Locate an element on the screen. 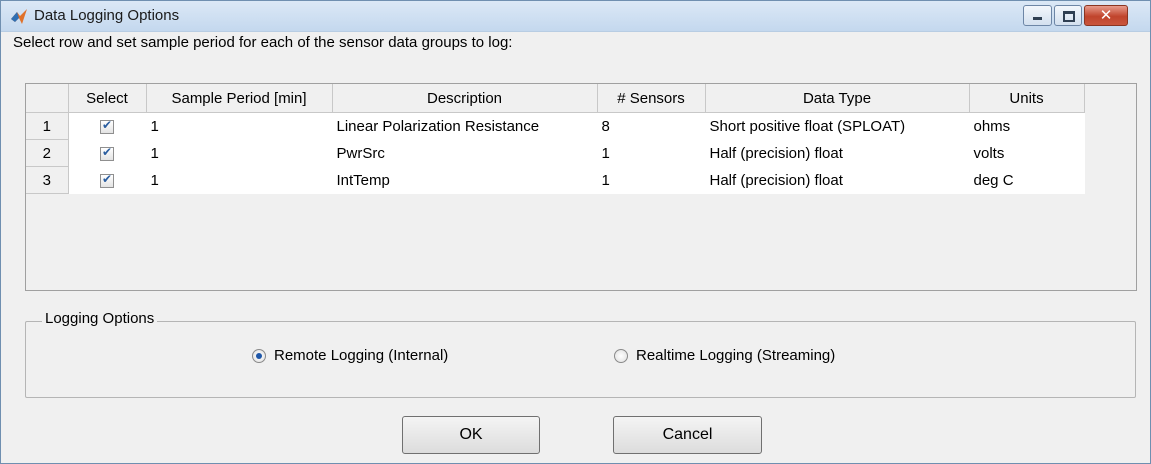 The width and height of the screenshot is (1151, 464). remote-logging-radio is located at coordinates (259, 355).